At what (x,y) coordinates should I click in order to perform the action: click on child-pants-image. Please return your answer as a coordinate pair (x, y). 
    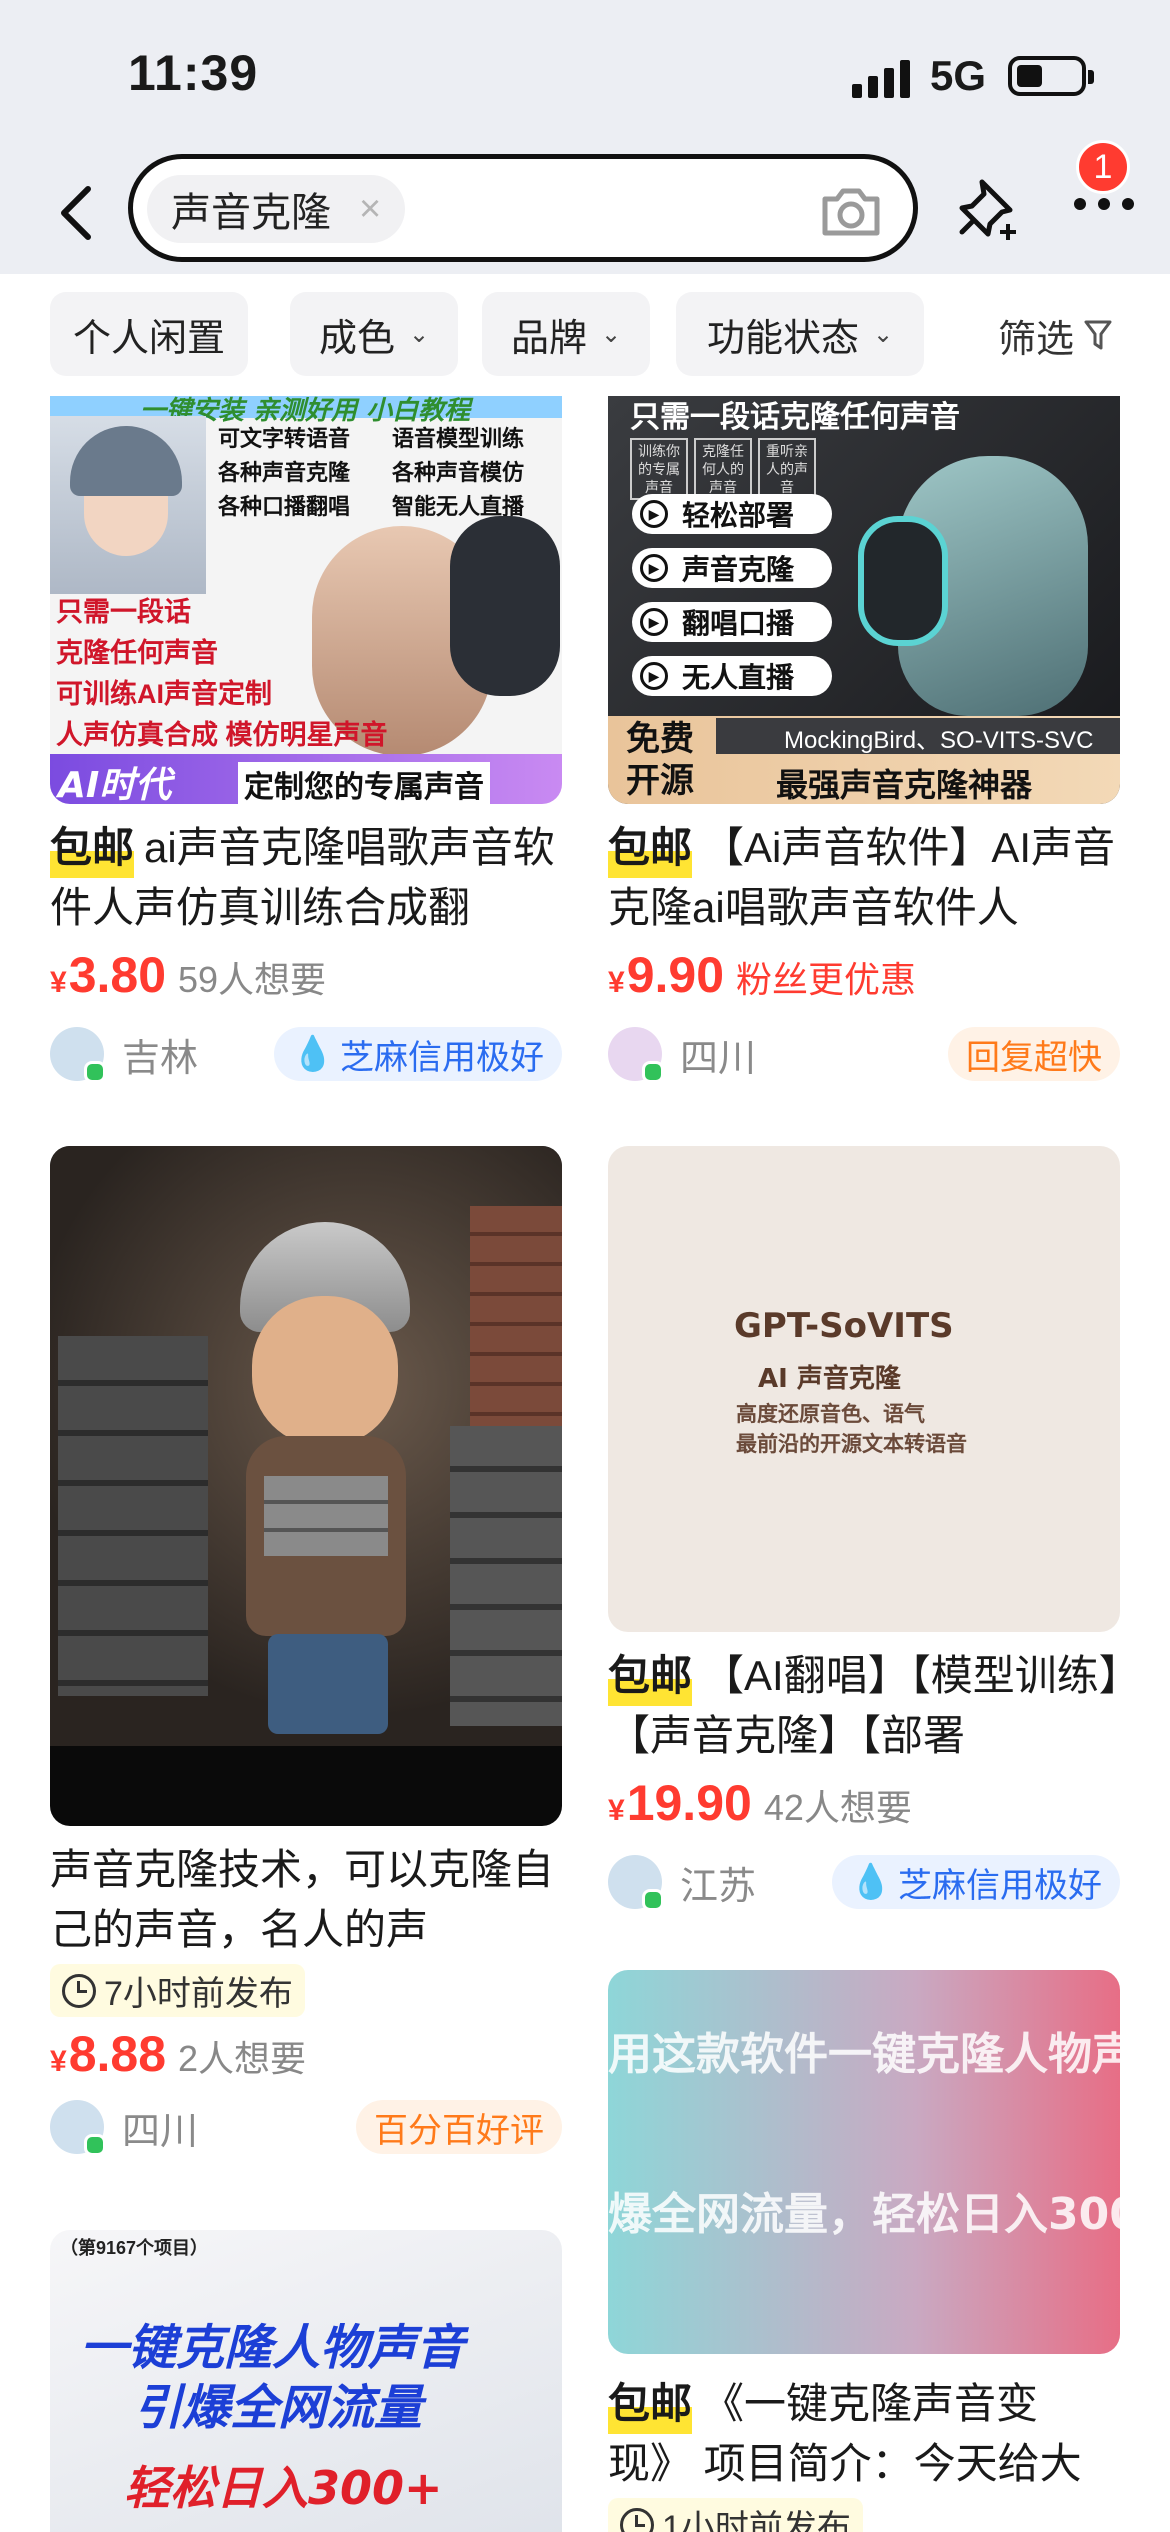
    Looking at the image, I should click on (328, 1684).